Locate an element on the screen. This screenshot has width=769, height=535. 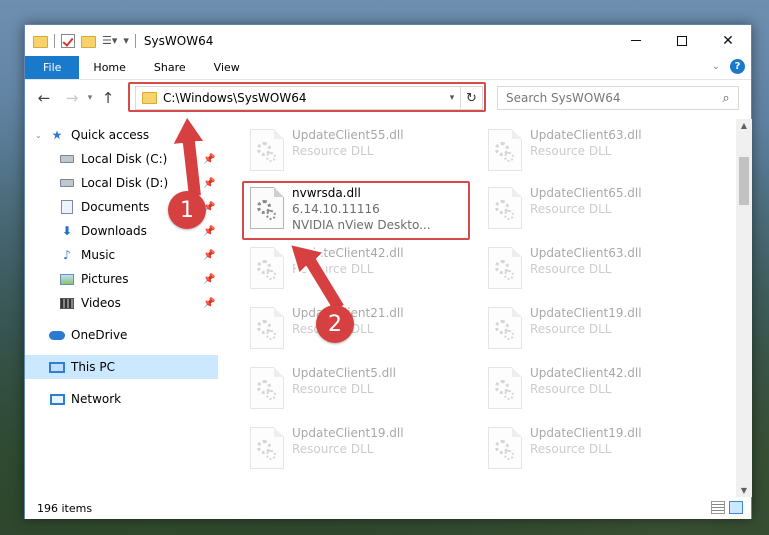
file-name: UpdateClient63.dll is located at coordinates (586, 135).